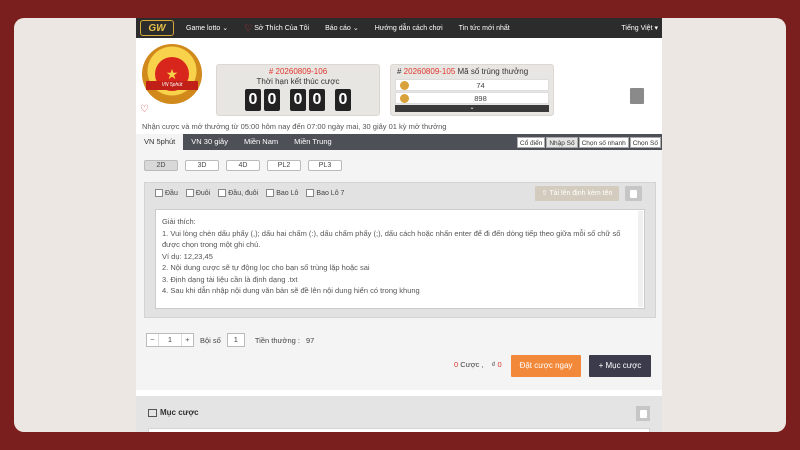 Image resolution: width=800 pixels, height=450 pixels. I want to click on digit-type-4d: 4D, so click(243, 165).